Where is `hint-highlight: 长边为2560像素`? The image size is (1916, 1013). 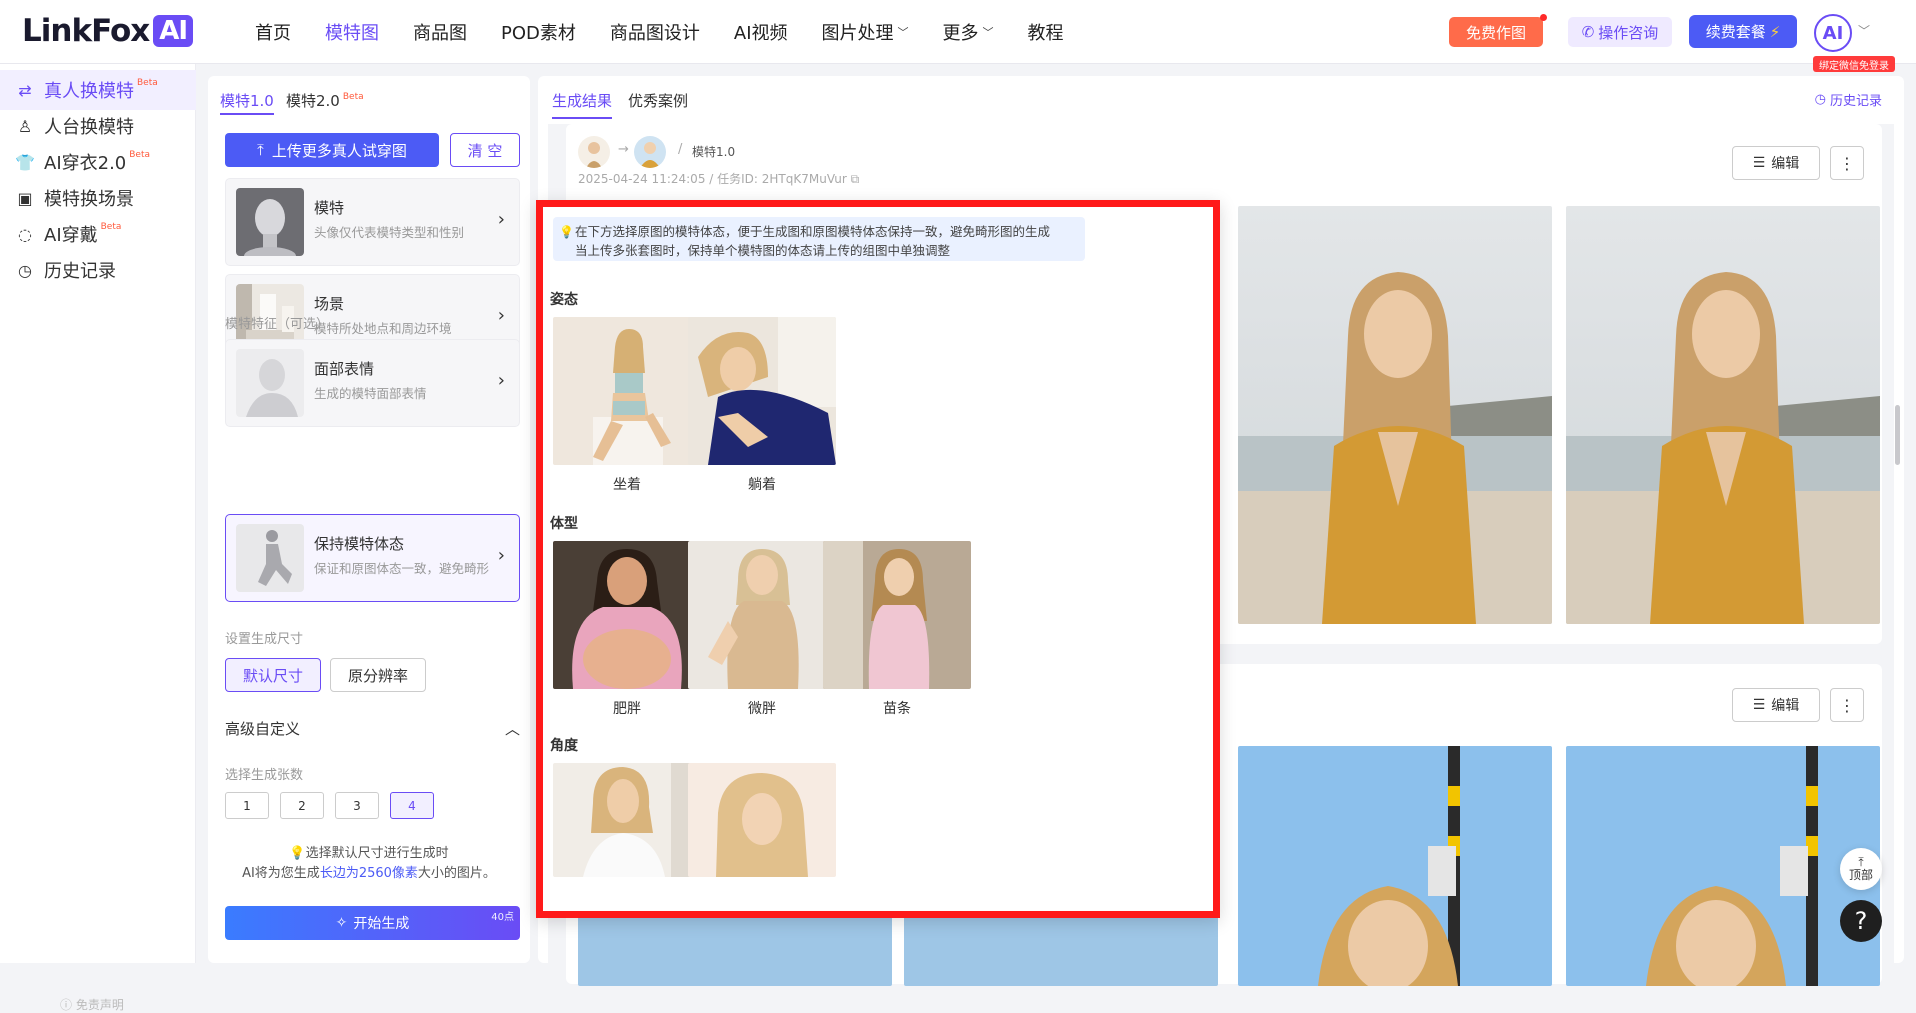
hint-highlight: 长边为2560像素 is located at coordinates (368, 873).